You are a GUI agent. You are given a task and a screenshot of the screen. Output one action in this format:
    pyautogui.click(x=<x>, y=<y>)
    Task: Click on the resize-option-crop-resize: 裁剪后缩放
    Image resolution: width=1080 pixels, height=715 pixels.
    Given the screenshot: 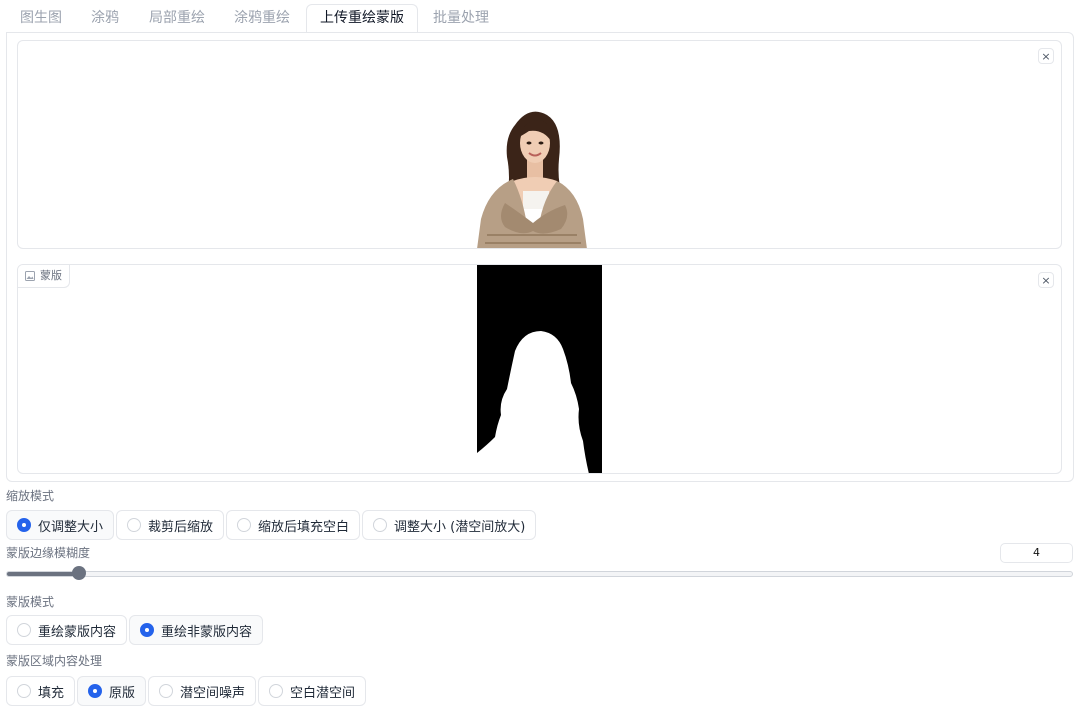 What is the action you would take?
    pyautogui.click(x=170, y=525)
    